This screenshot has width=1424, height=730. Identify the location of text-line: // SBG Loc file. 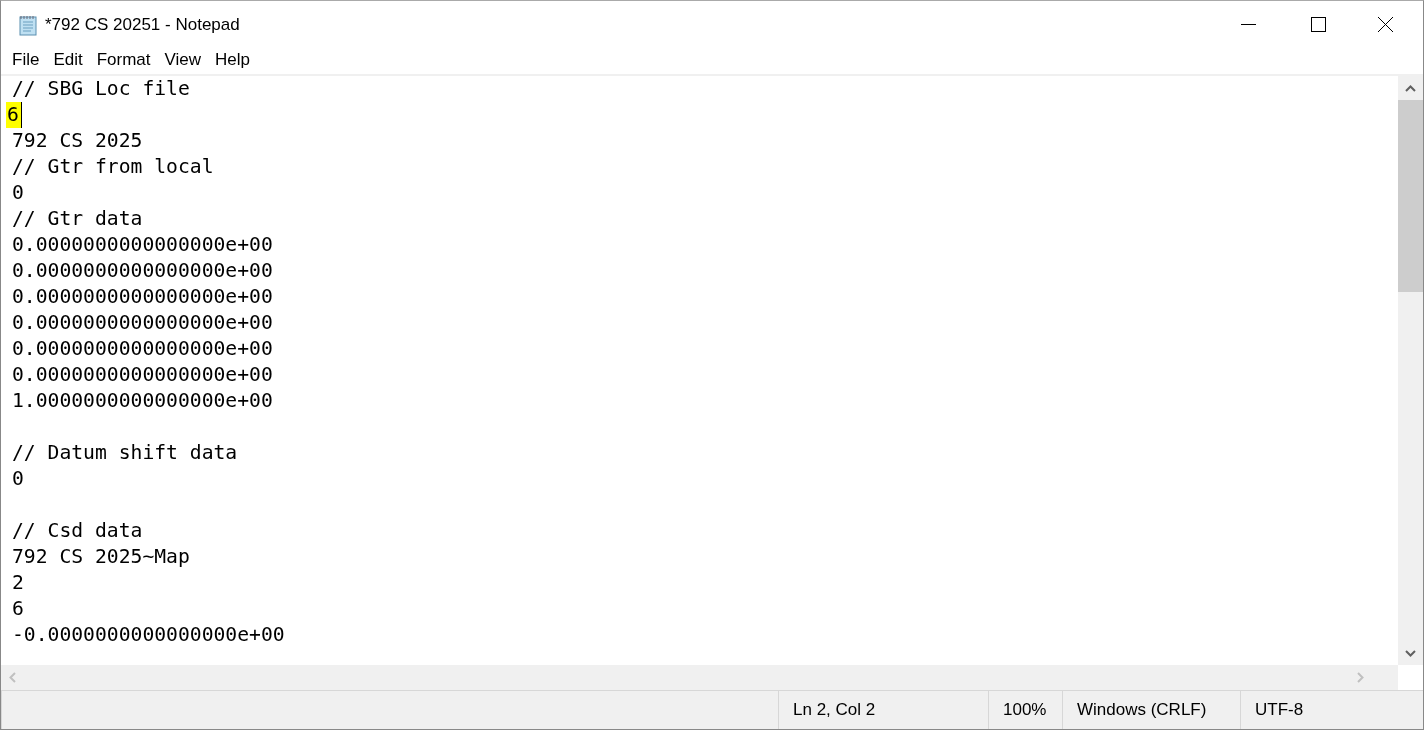
(101, 89).